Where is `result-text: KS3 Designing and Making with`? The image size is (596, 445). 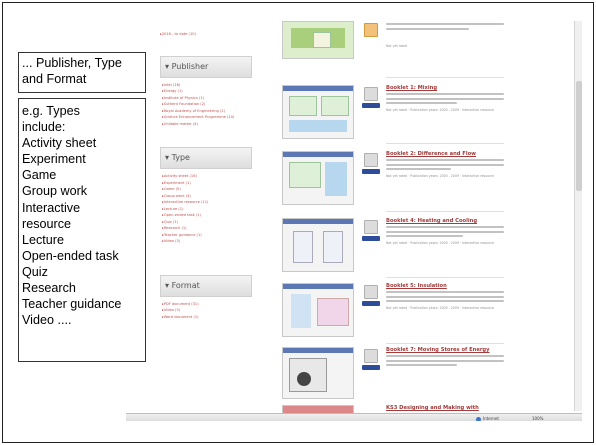 result-text: KS3 Designing and Making with is located at coordinates (445, 408).